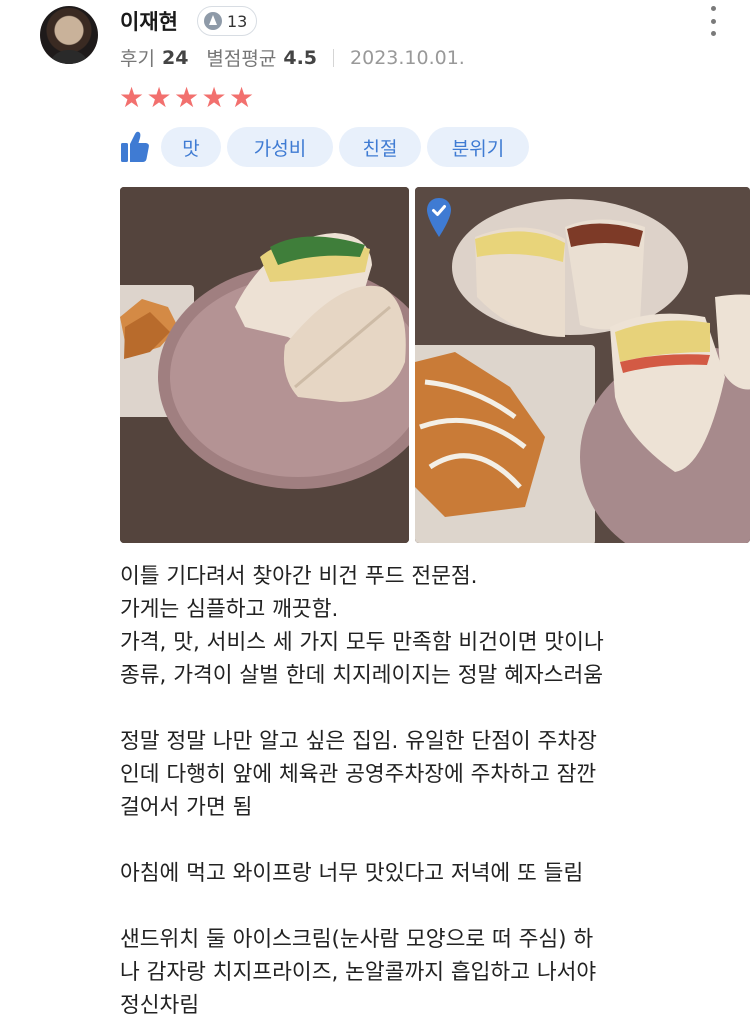 This screenshot has width=750, height=1023. Describe the element at coordinates (334, 57) in the screenshot. I see `meta-divider` at that location.